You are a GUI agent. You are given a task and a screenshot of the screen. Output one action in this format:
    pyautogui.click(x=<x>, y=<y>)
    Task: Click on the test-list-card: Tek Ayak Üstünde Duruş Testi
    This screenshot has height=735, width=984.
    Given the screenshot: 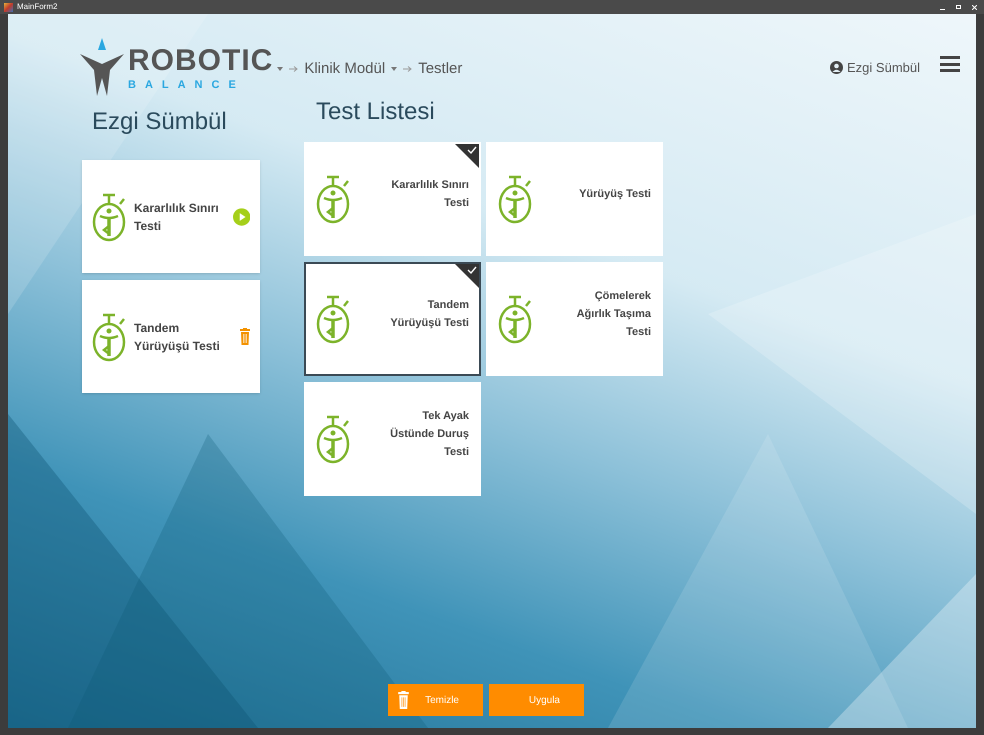 What is the action you would take?
    pyautogui.click(x=392, y=439)
    